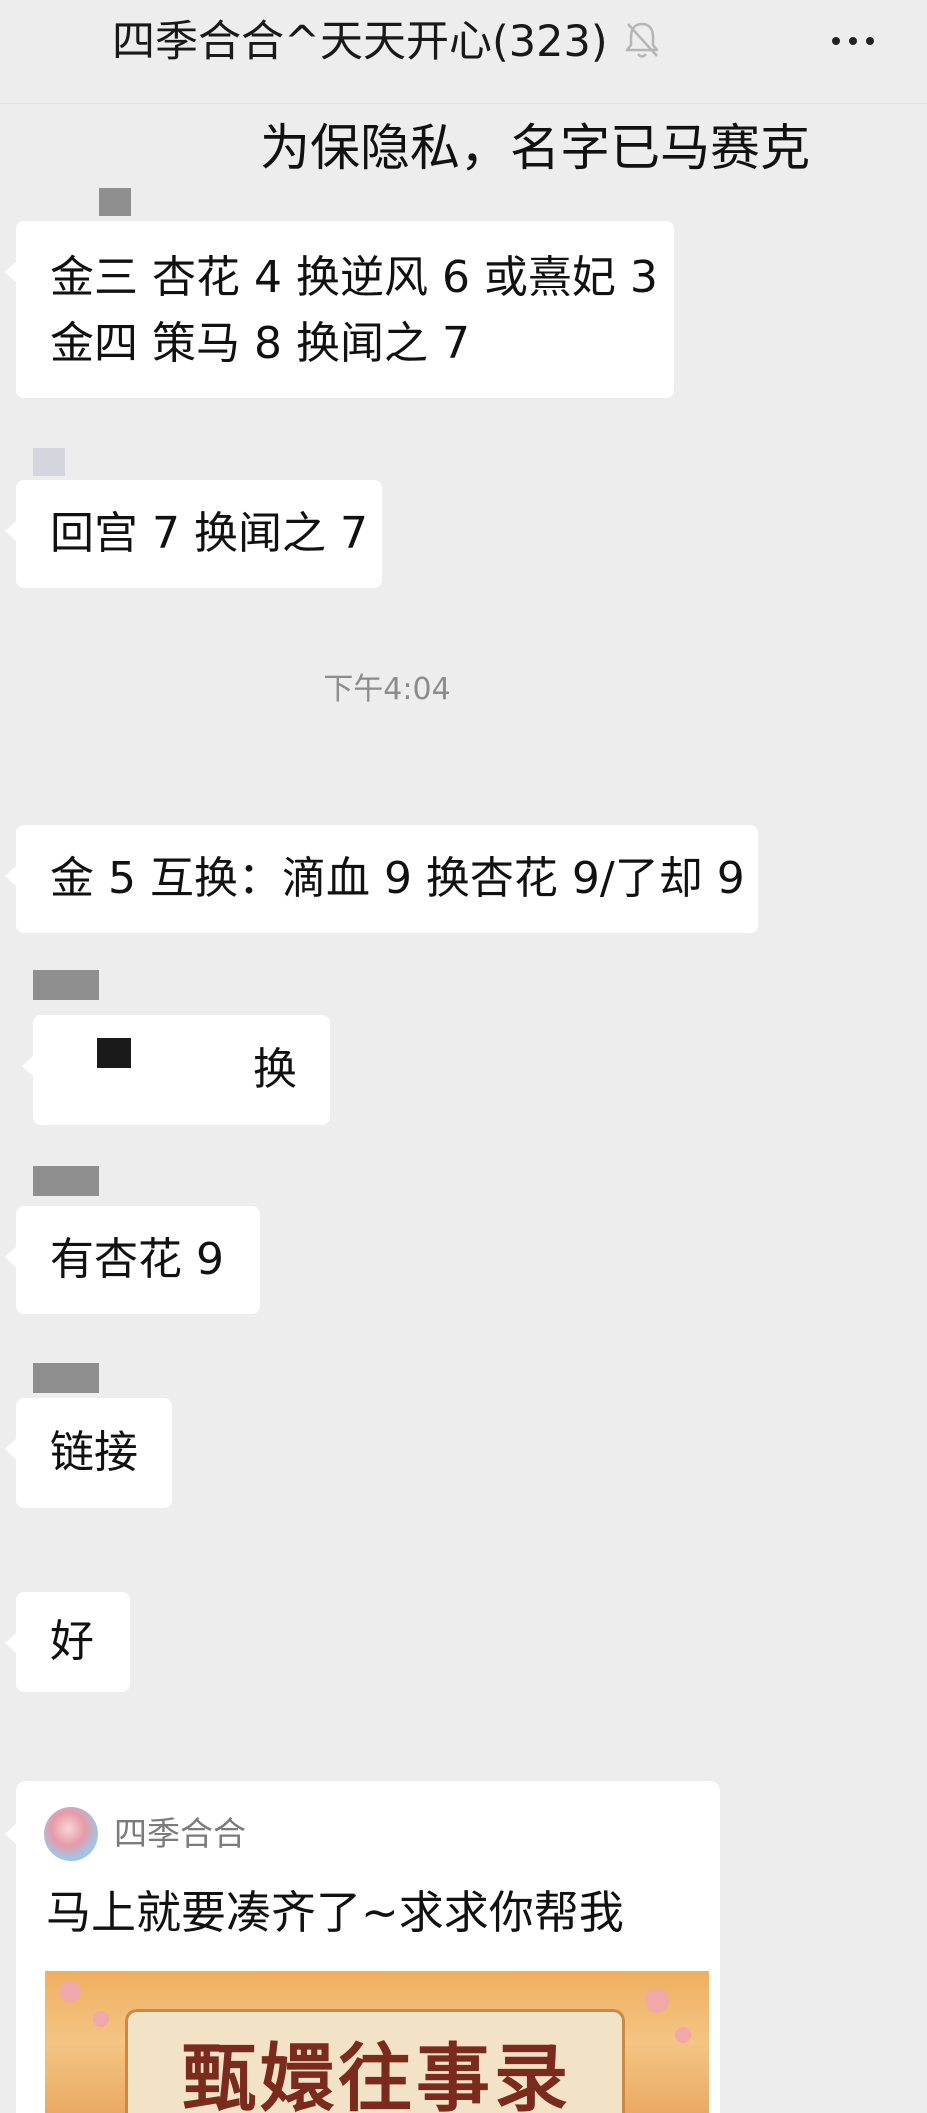  I want to click on source-avatar, so click(71, 1834).